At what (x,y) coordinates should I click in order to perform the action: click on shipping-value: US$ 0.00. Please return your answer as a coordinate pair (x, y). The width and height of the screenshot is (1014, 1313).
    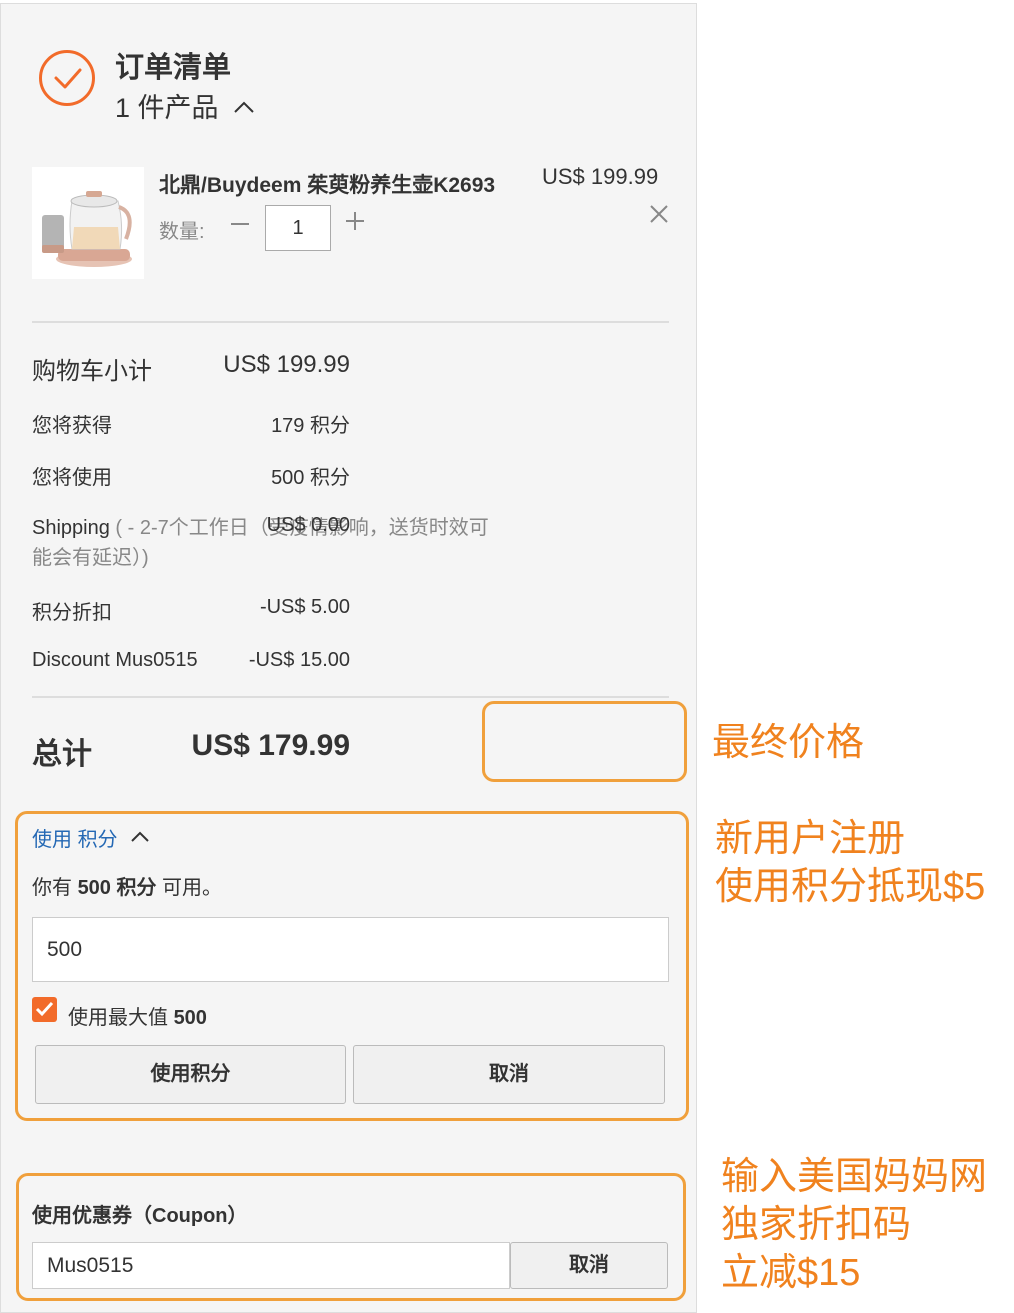
    Looking at the image, I should click on (308, 525).